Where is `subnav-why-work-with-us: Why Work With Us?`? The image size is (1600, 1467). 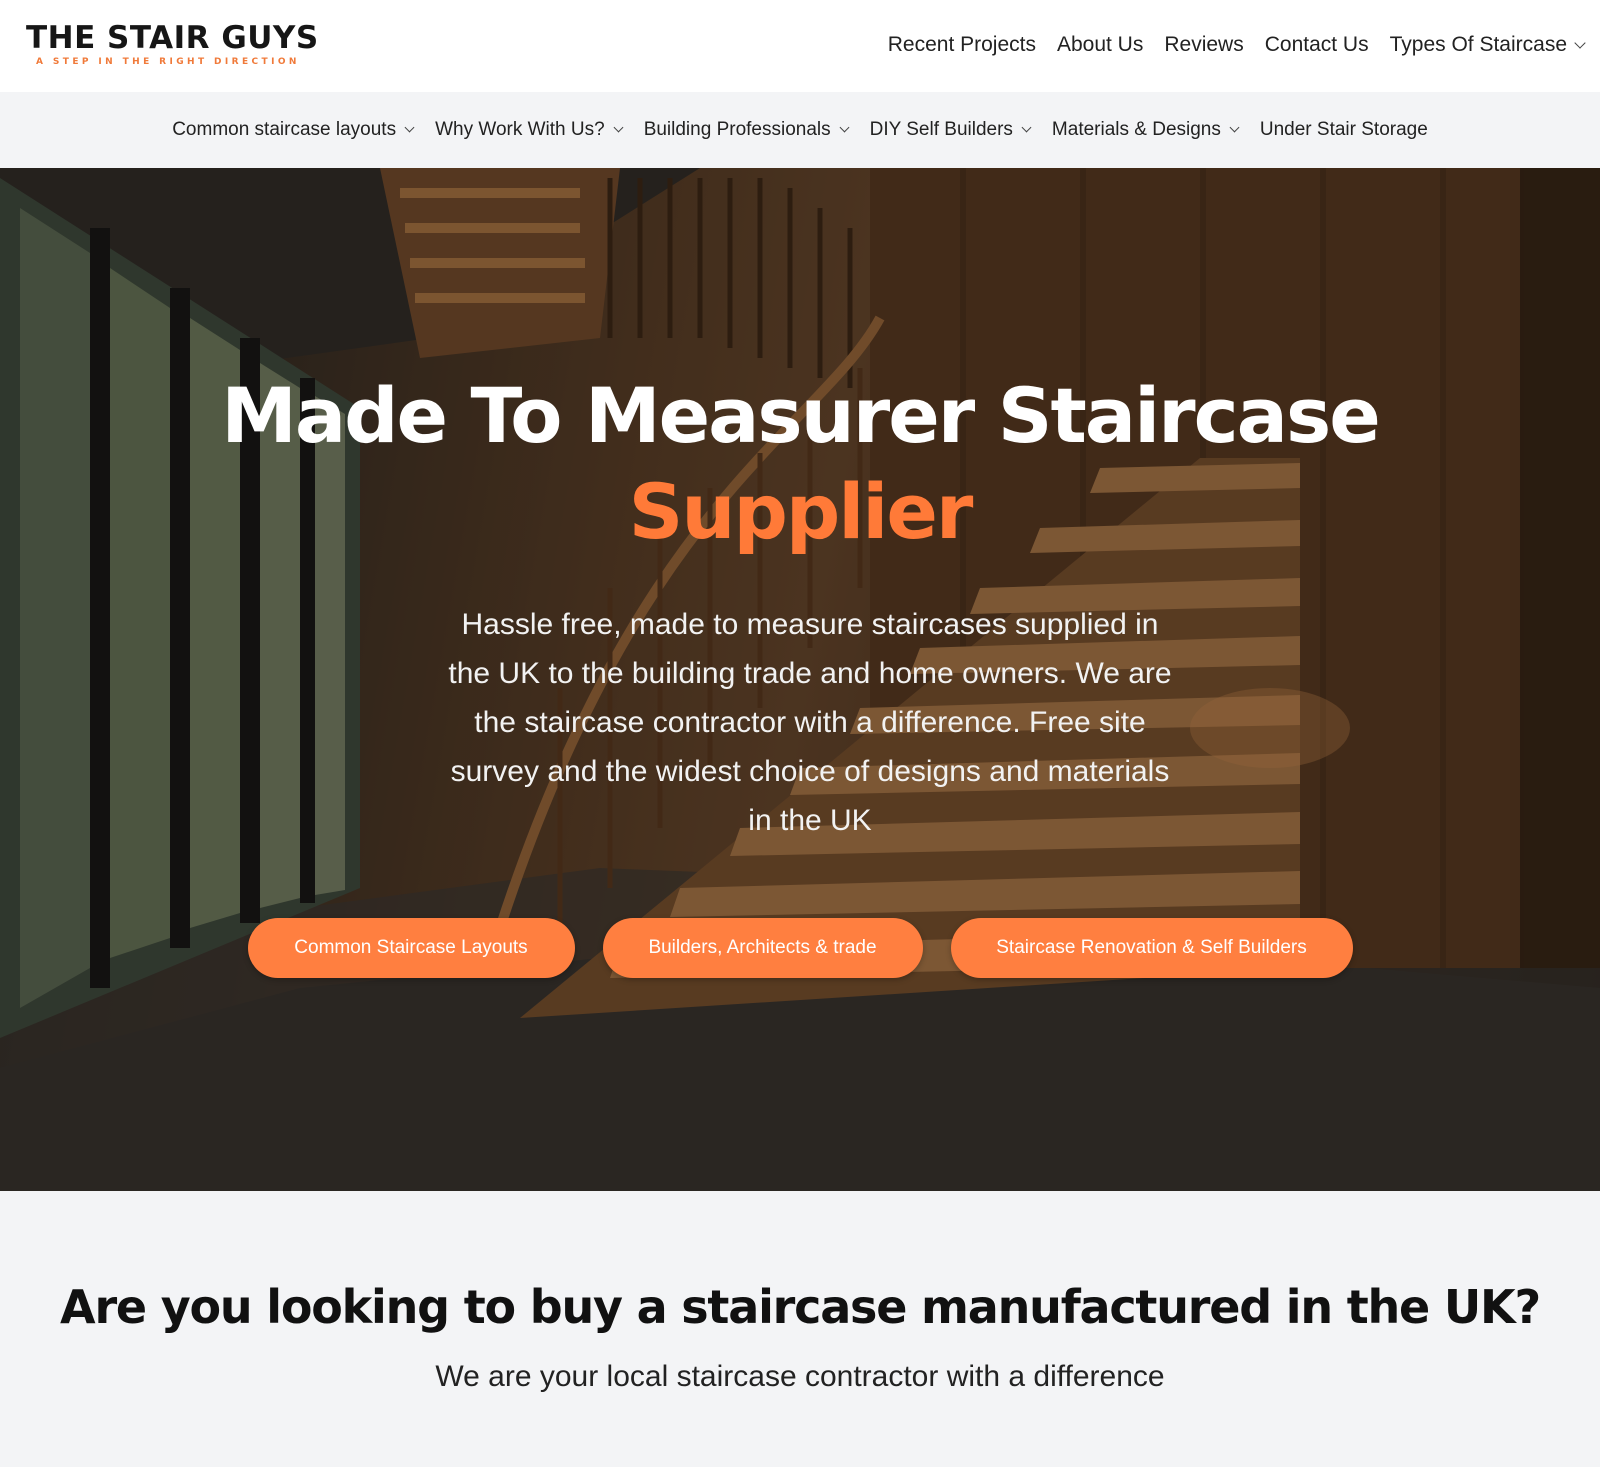 subnav-why-work-with-us: Why Work With Us? is located at coordinates (529, 130).